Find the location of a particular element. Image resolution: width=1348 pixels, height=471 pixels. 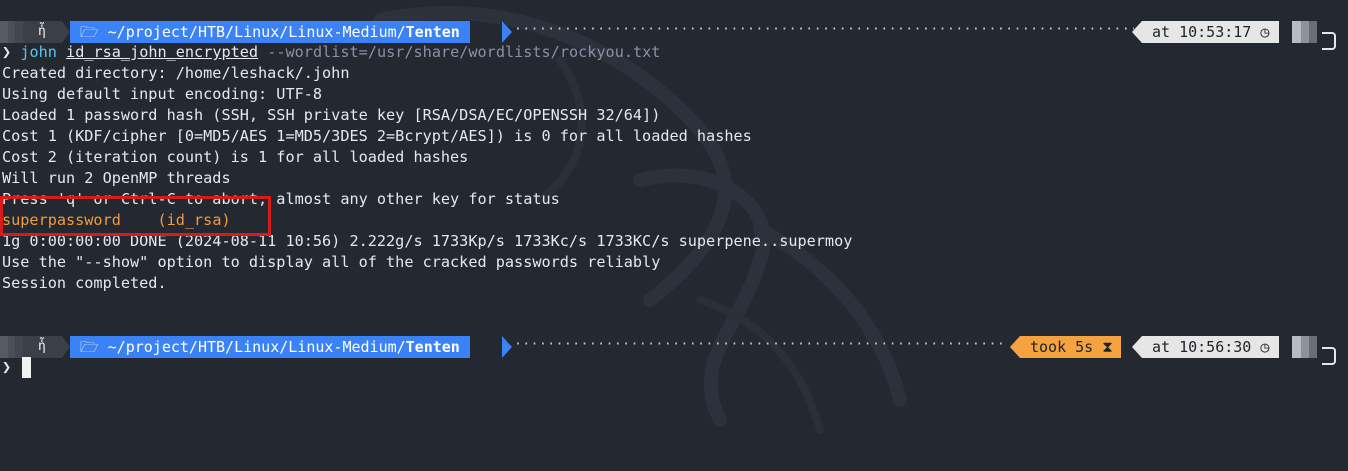

command-duration: took 5s ⧗ is located at coordinates (1071, 347).